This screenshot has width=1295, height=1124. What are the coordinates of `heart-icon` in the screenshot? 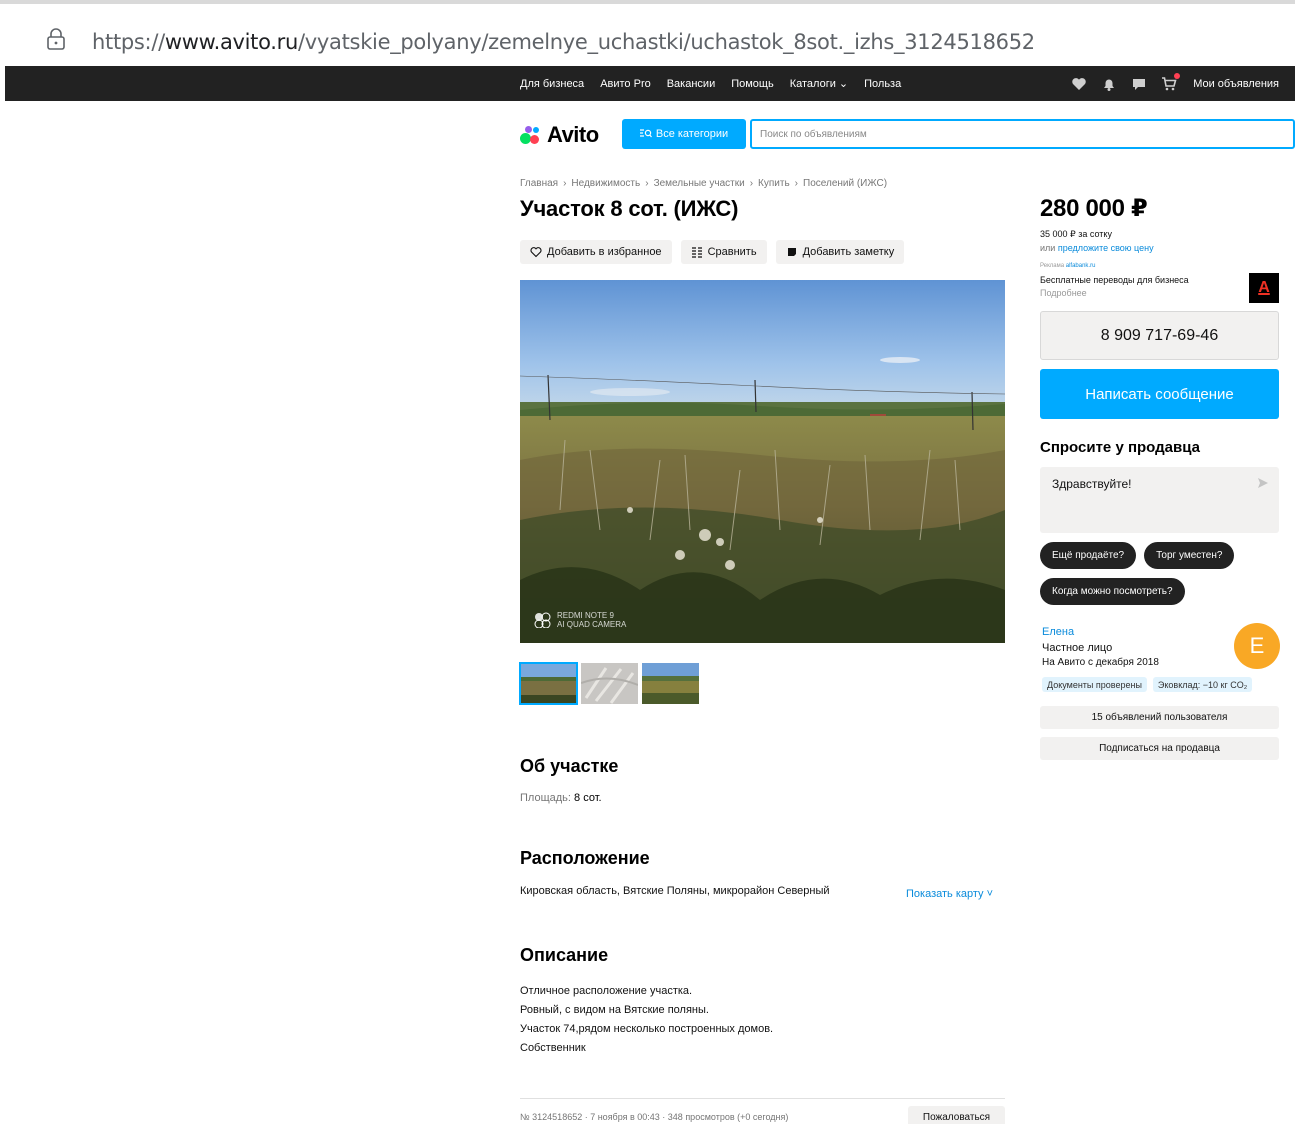 It's located at (1079, 84).